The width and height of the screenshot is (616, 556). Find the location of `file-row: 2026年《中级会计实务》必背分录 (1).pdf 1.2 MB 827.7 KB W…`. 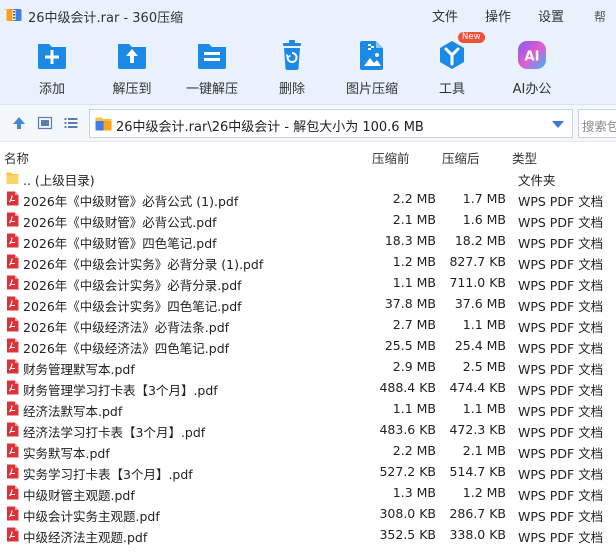

file-row: 2026年《中级会计实务》必背分录 (1).pdf 1.2 MB 827.7 KB W… is located at coordinates (308, 261).